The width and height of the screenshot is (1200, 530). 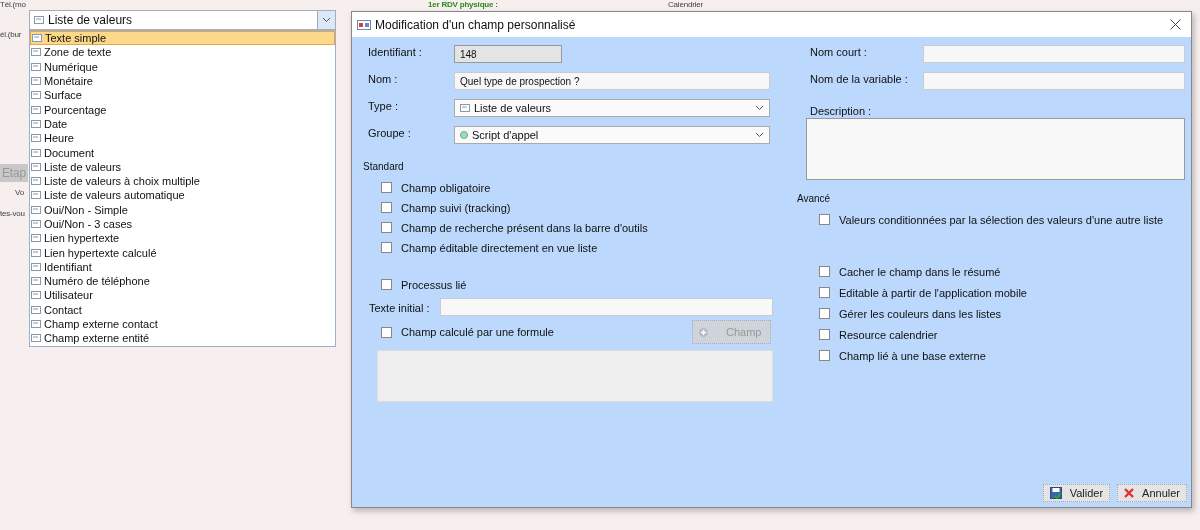 I want to click on select-field: Script d'appel, so click(x=612, y=135).